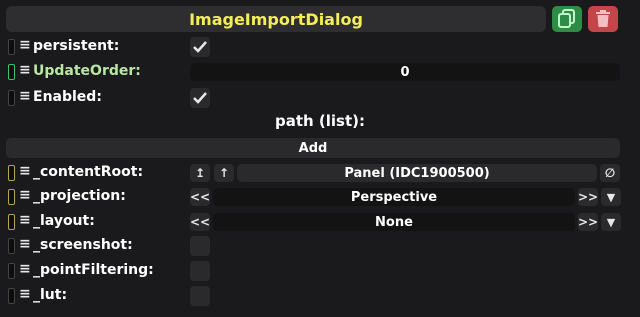  Describe the element at coordinates (64, 221) in the screenshot. I see `layout-label: _layout:` at that location.